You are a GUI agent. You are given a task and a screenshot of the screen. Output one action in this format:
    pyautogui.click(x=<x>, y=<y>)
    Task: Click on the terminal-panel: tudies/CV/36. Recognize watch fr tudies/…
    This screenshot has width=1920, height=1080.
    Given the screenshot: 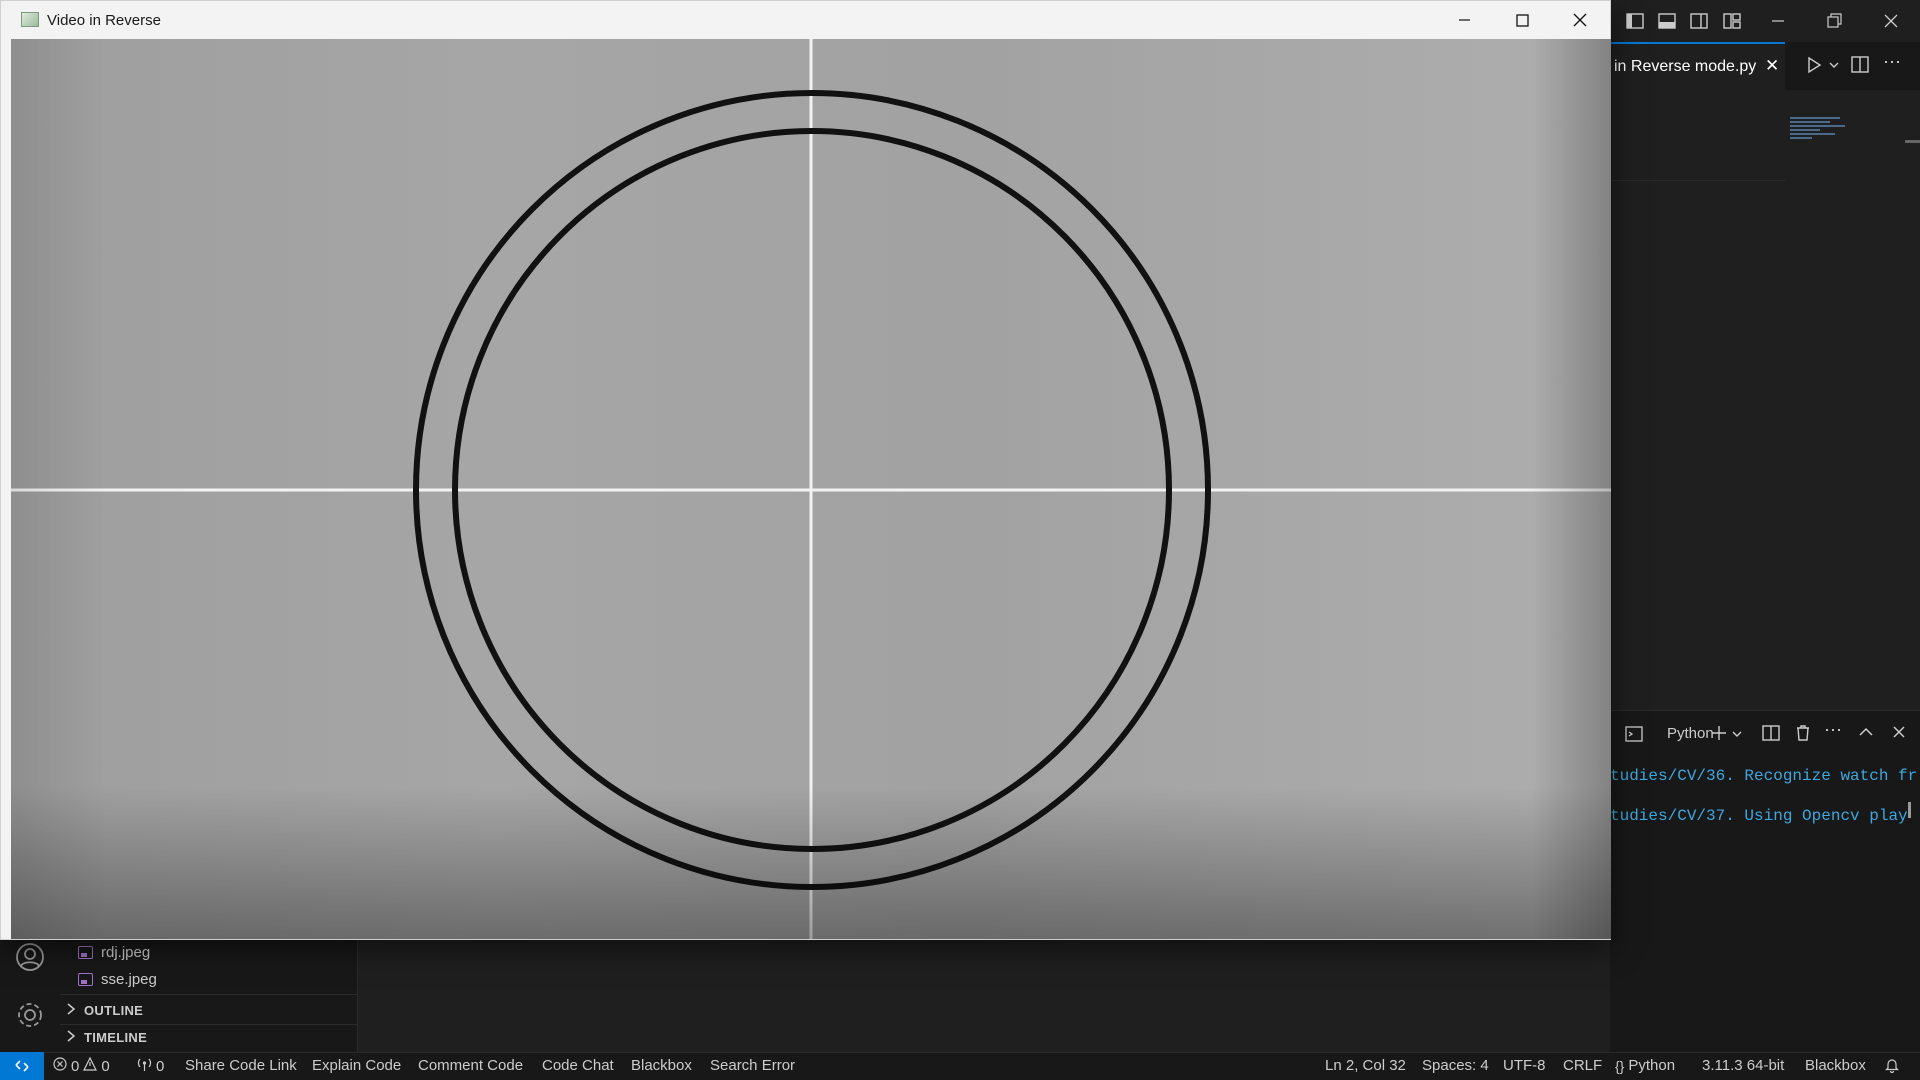 What is the action you would take?
    pyautogui.click(x=1765, y=881)
    